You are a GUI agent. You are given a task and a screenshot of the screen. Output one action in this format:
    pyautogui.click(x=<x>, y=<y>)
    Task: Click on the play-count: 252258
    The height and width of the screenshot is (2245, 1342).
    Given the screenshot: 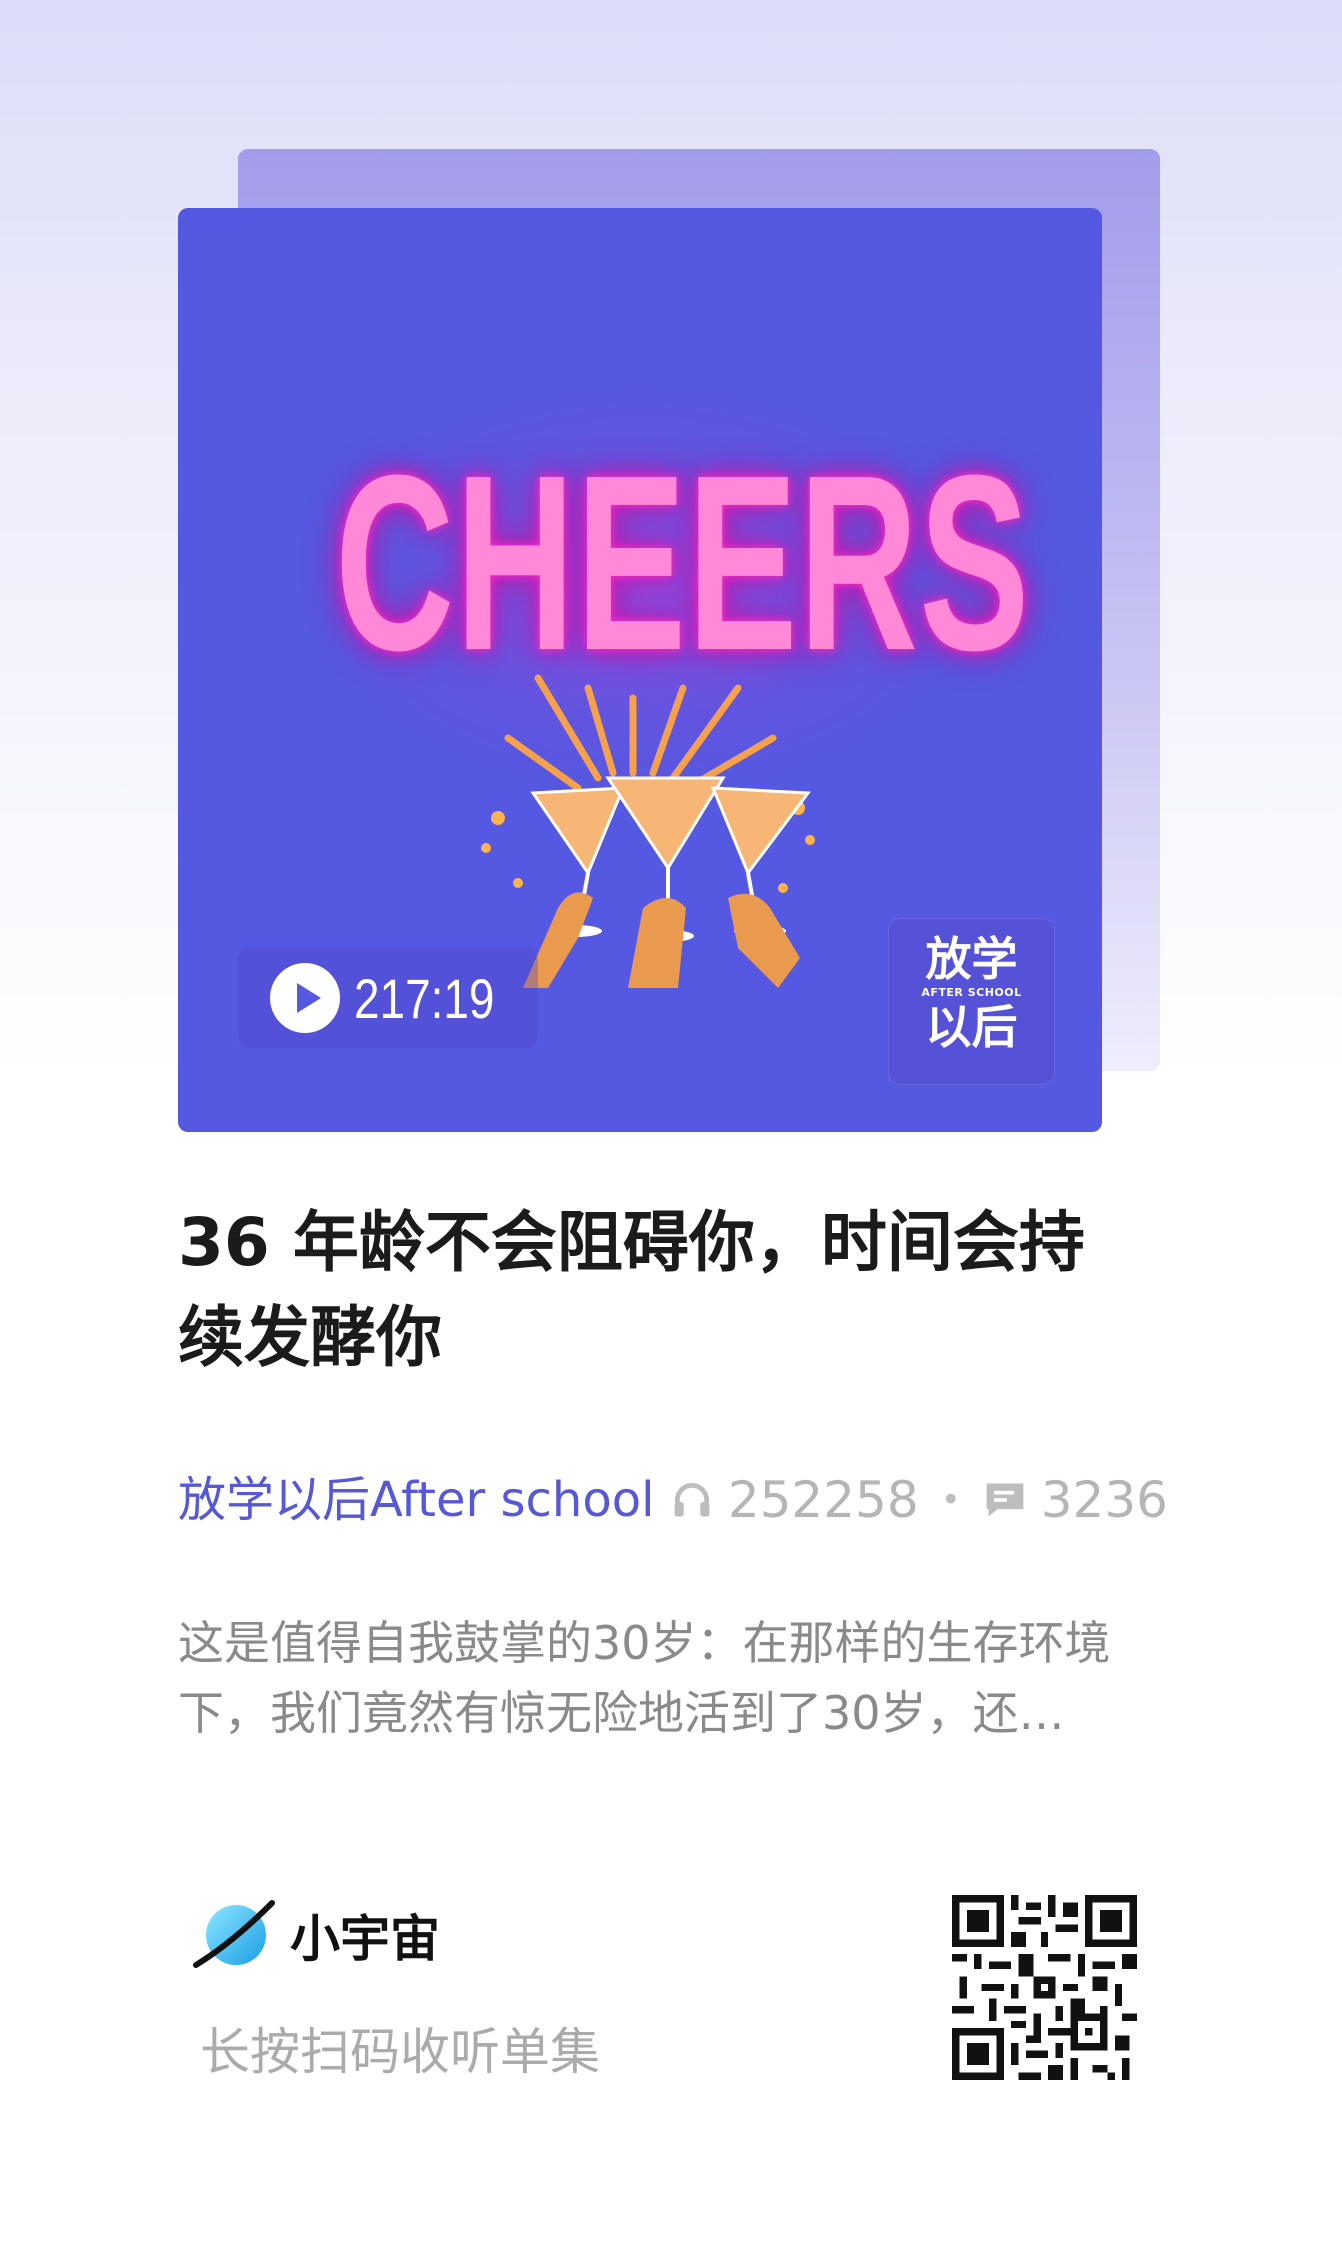 What is the action you would take?
    pyautogui.click(x=823, y=1500)
    